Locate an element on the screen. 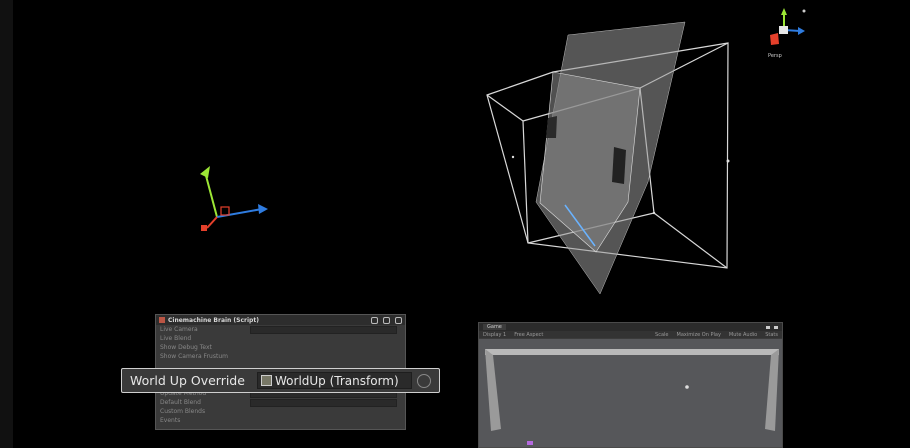  back-wall is located at coordinates (632, 352).